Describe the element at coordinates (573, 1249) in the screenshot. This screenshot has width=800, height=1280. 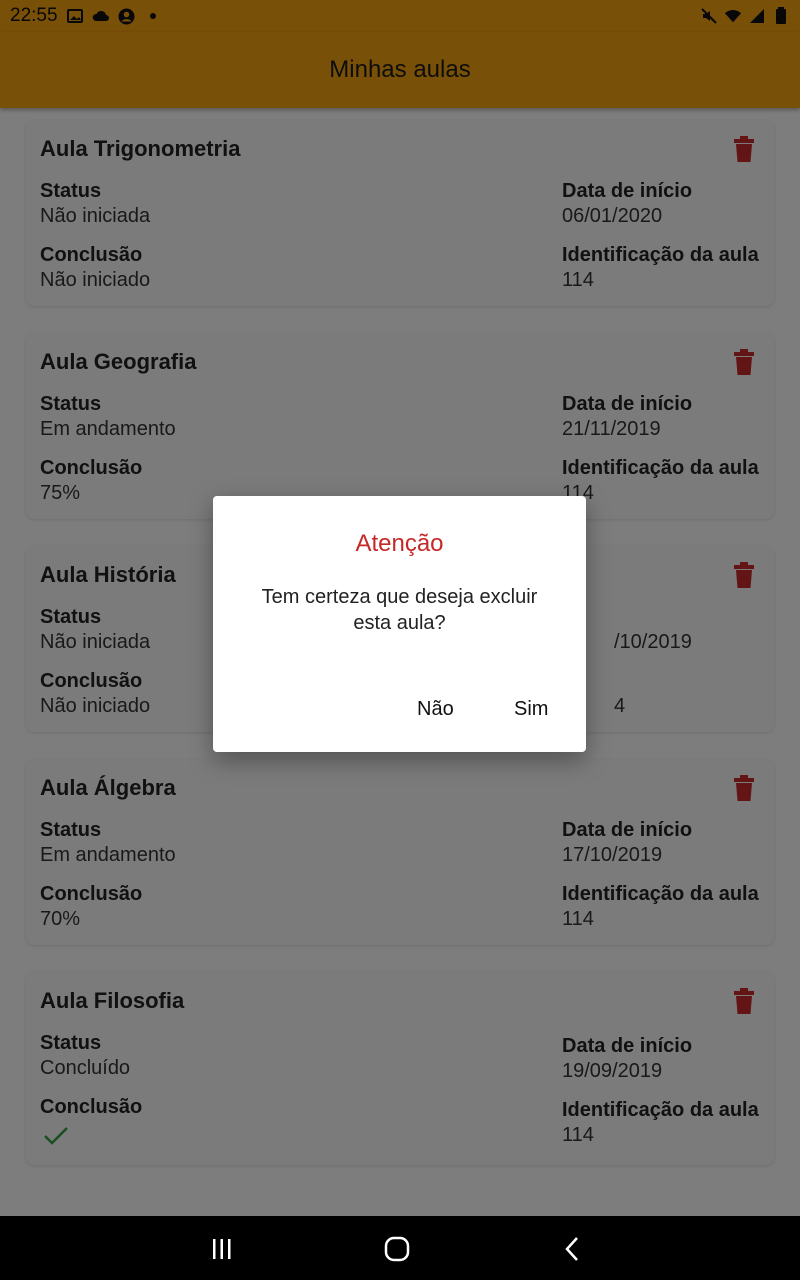
I see `back-icon` at that location.